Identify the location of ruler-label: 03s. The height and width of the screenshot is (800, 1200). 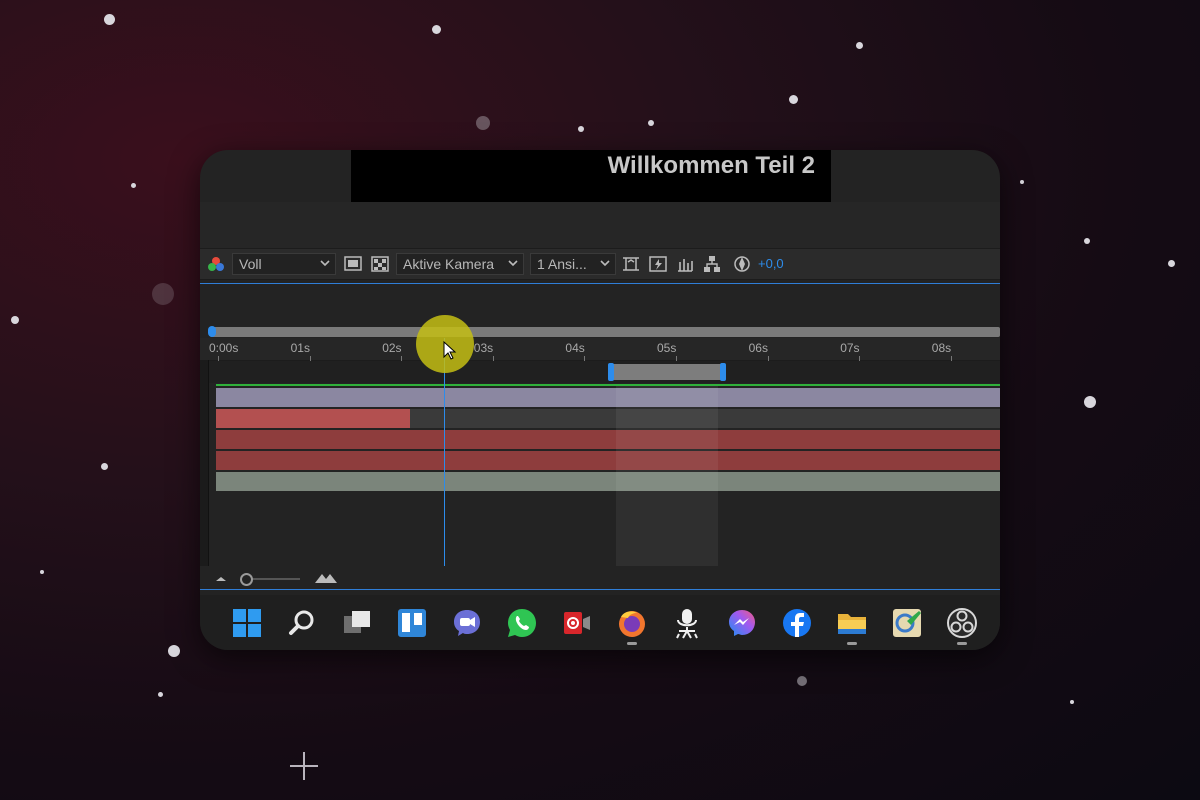
(483, 348).